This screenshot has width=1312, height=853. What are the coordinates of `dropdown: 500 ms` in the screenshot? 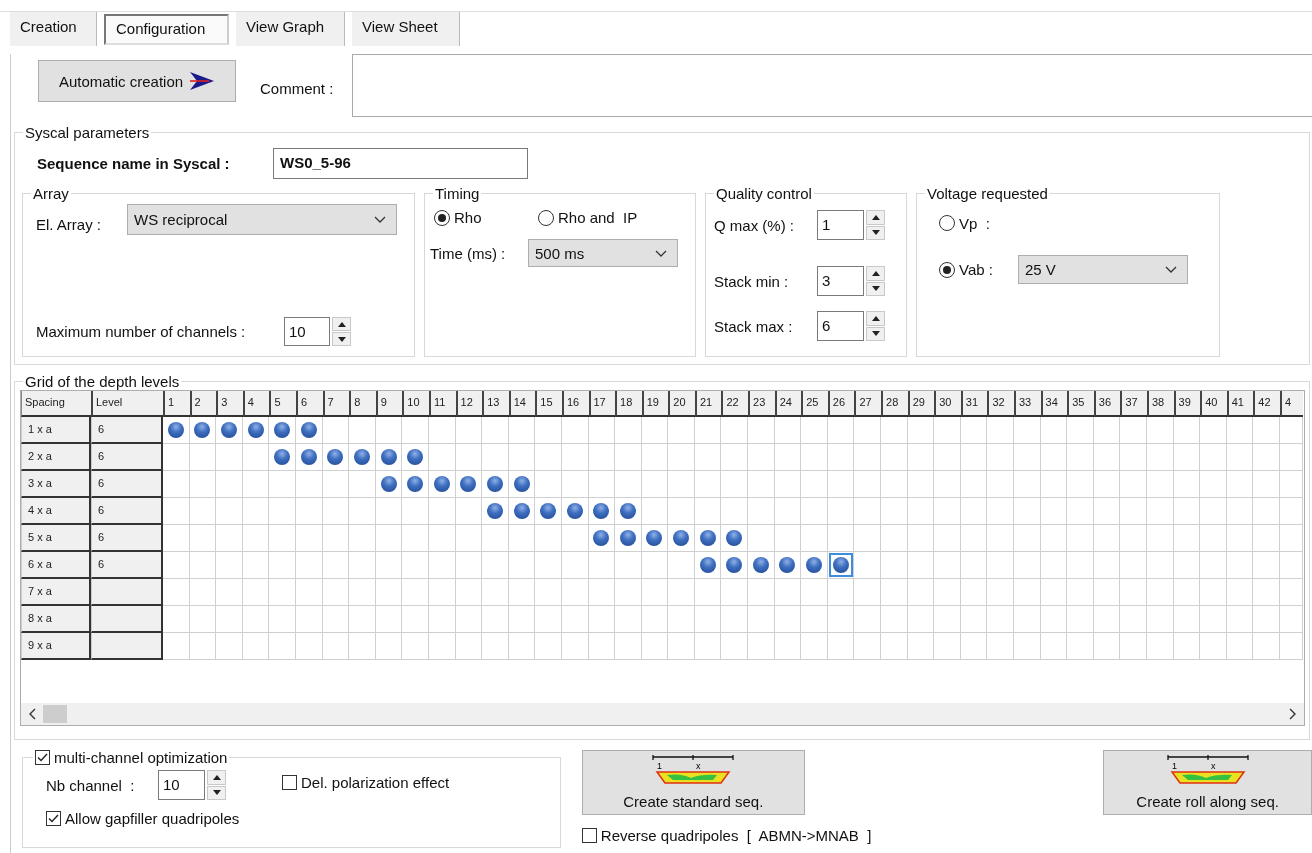 It's located at (603, 253).